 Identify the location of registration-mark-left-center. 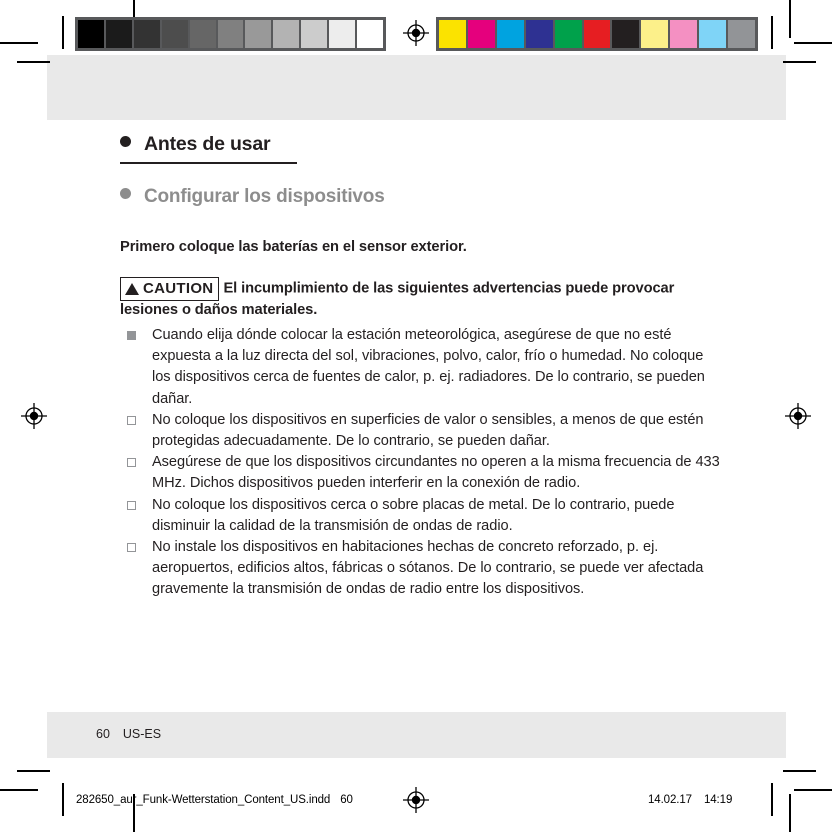
(34, 416).